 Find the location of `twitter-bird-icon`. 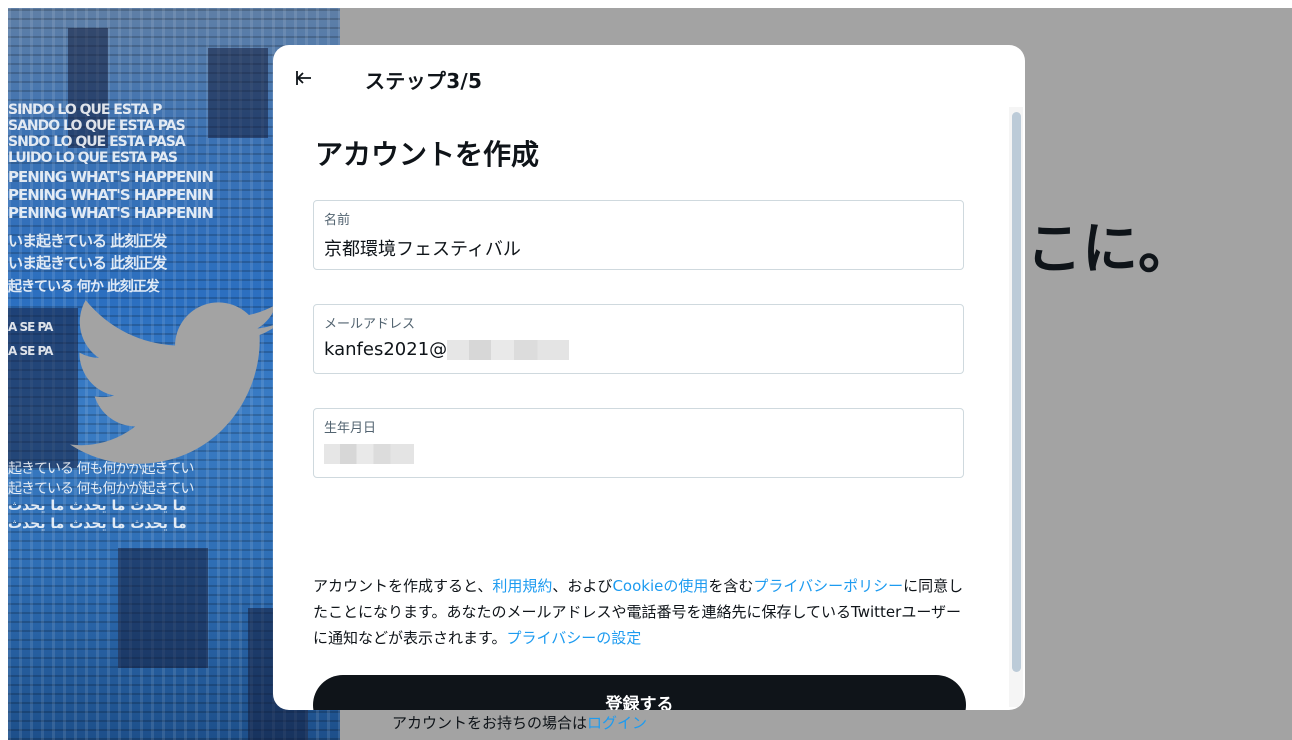

twitter-bird-icon is located at coordinates (176, 382).